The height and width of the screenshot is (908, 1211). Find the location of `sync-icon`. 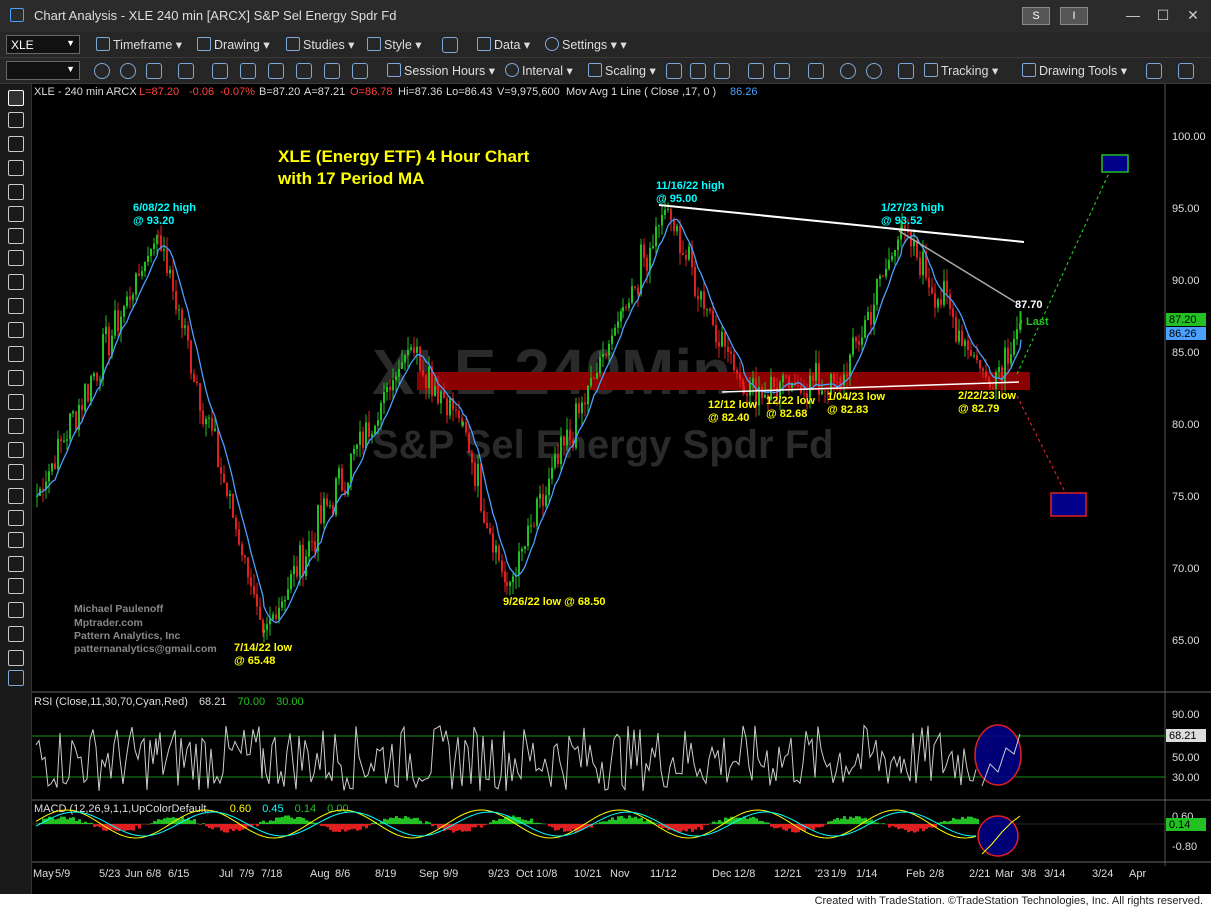

sync-icon is located at coordinates (128, 71).